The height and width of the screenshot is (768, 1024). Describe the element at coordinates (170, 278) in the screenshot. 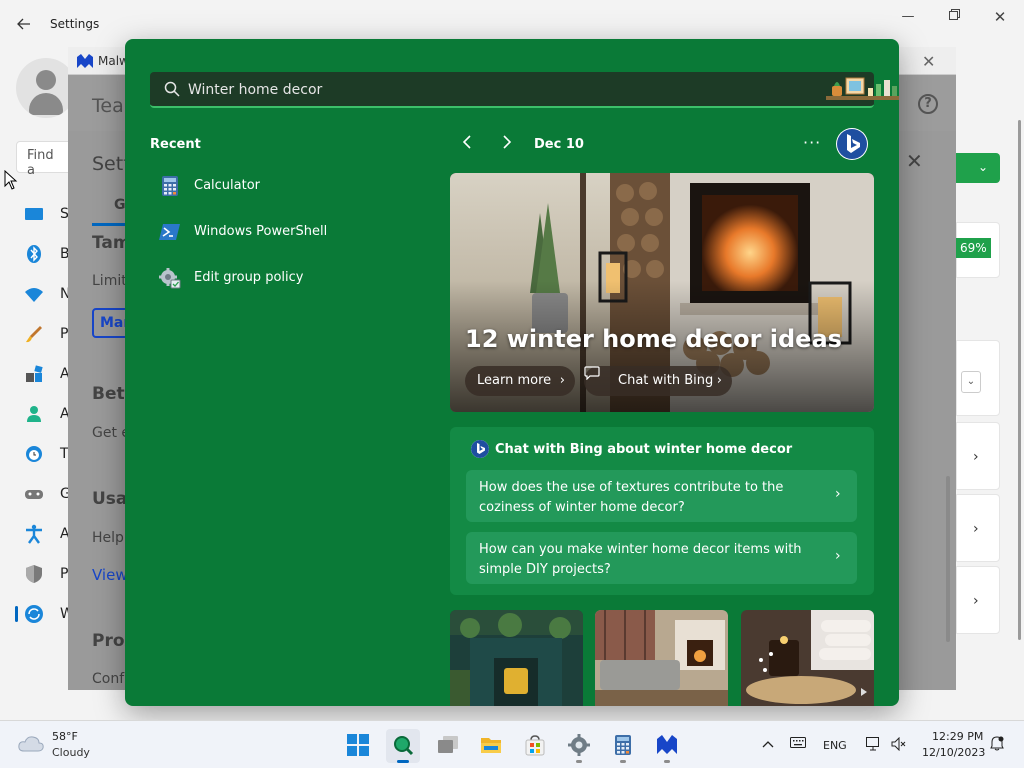

I see `group-policy-icon` at that location.